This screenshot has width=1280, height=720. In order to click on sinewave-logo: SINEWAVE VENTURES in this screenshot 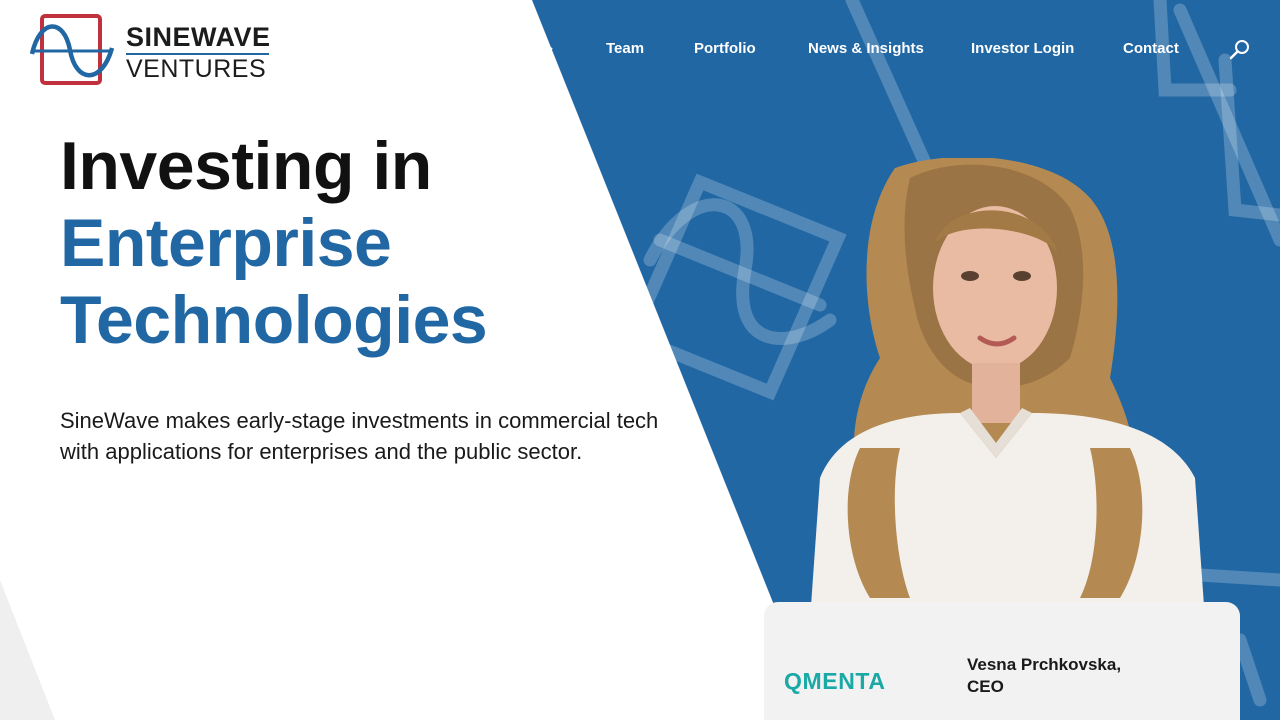, I will do `click(150, 50)`.